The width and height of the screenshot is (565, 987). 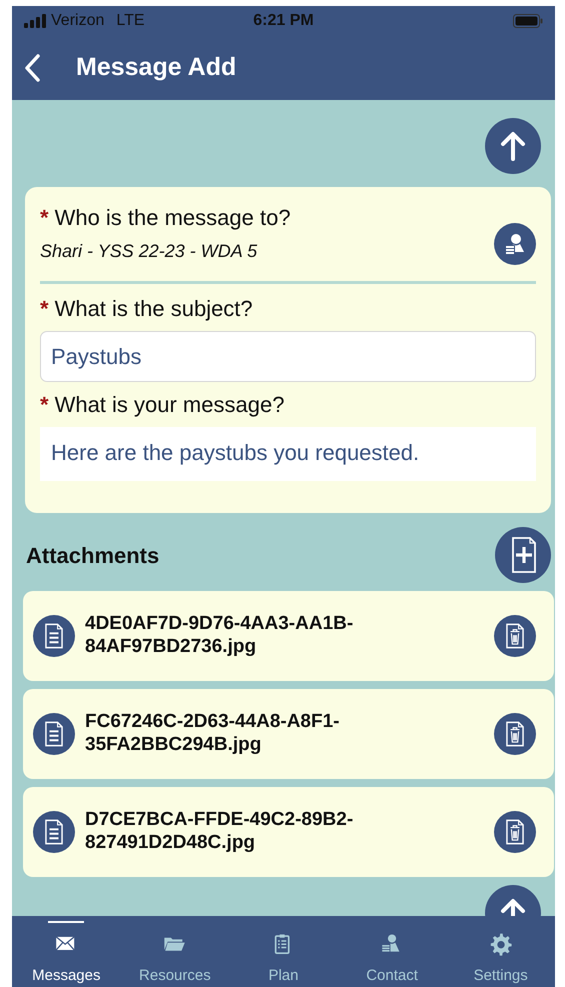 I want to click on recipient-value: Shari - YSS 22-23 - WDA 5, so click(x=149, y=251).